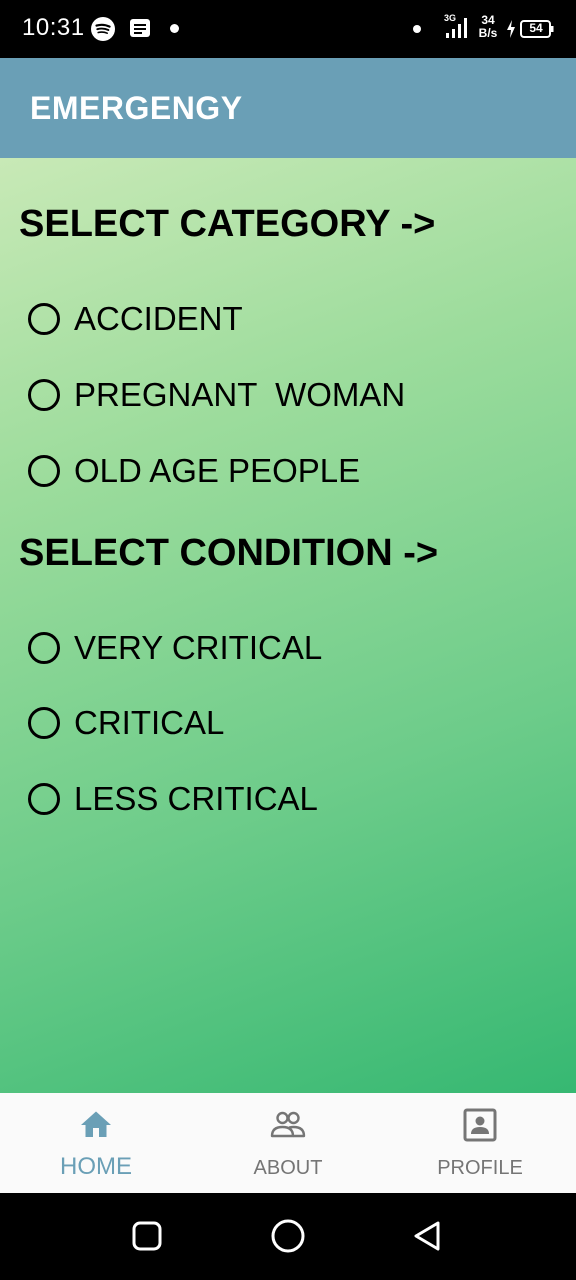 The image size is (576, 1280). Describe the element at coordinates (136, 108) in the screenshot. I see `page-title: EMERGENGY` at that location.